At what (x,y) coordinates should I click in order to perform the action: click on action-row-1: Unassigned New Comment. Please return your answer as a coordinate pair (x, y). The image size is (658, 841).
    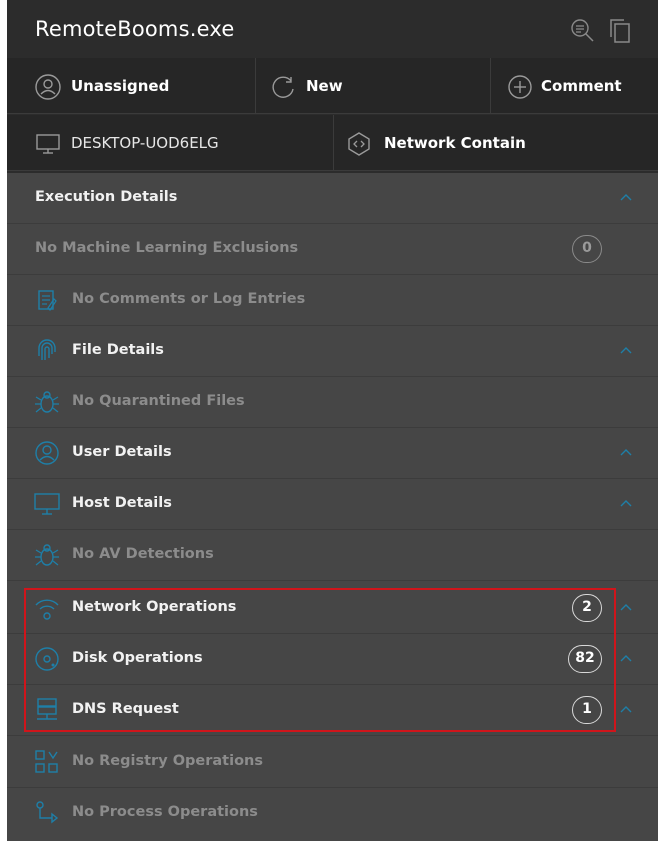
    Looking at the image, I should click on (332, 87).